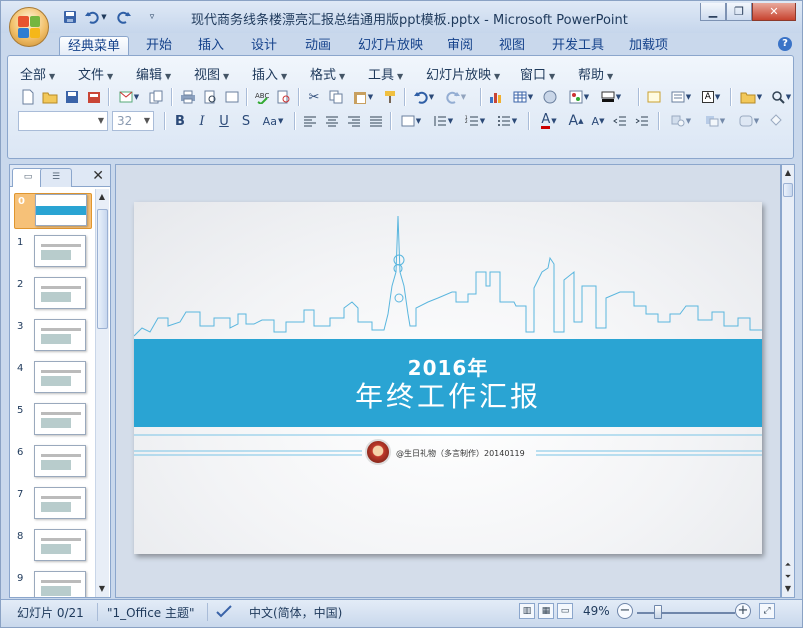 This screenshot has width=803, height=628. Describe the element at coordinates (598, 121) in the screenshot. I see `shrink-font-icon: A ▼` at that location.